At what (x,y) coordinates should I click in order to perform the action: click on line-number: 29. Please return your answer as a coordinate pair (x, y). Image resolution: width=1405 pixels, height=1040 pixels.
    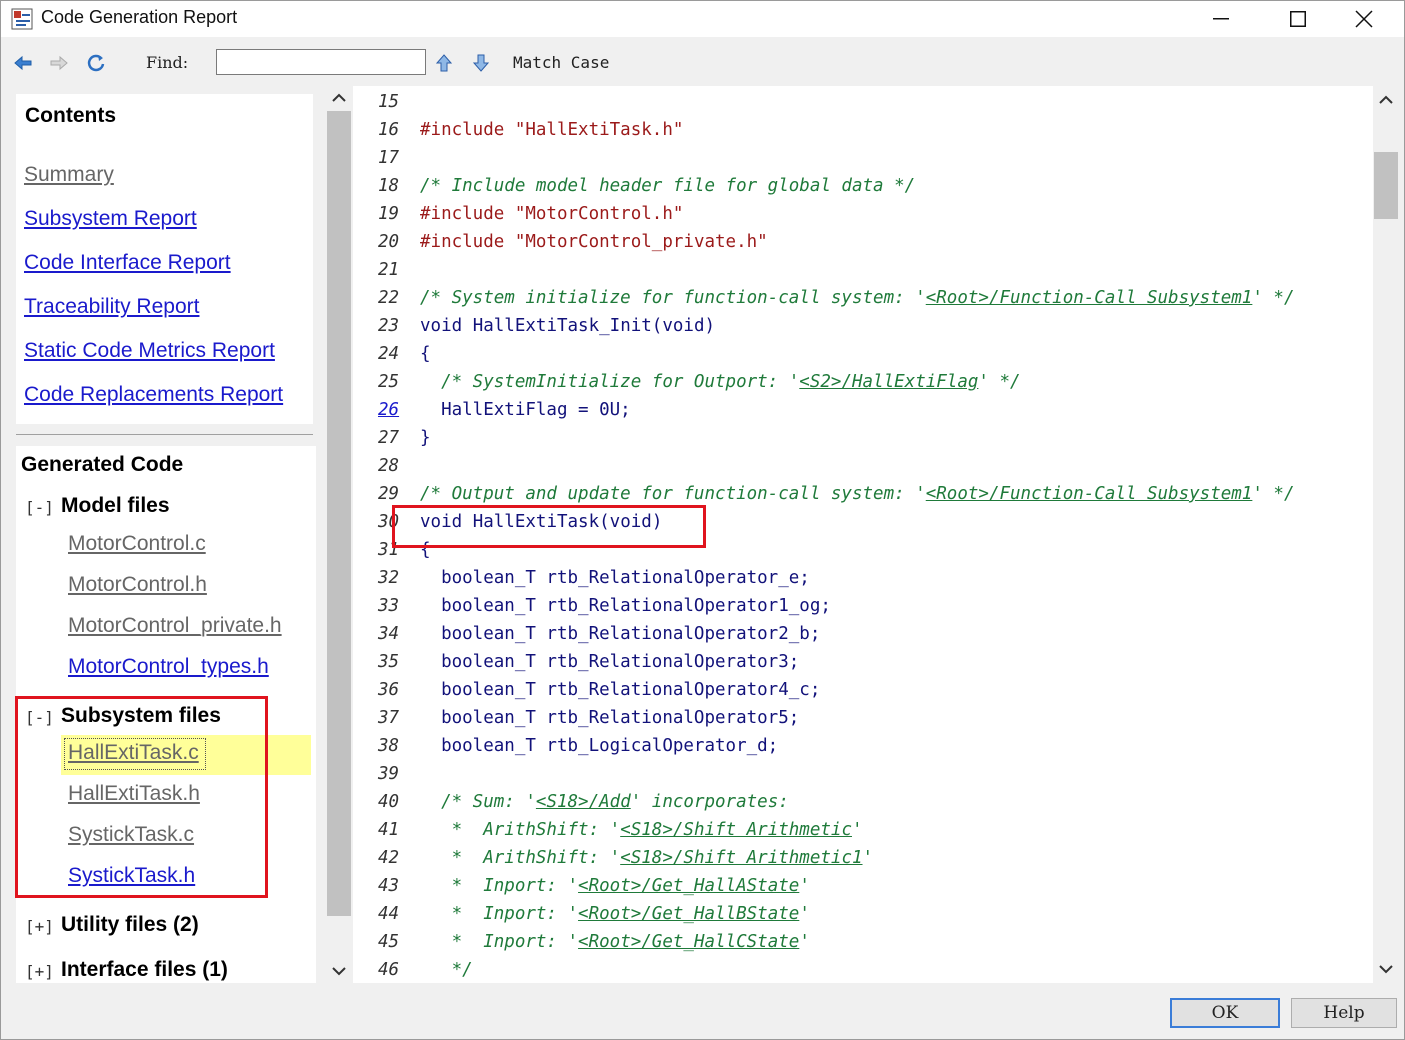
    Looking at the image, I should click on (389, 494).